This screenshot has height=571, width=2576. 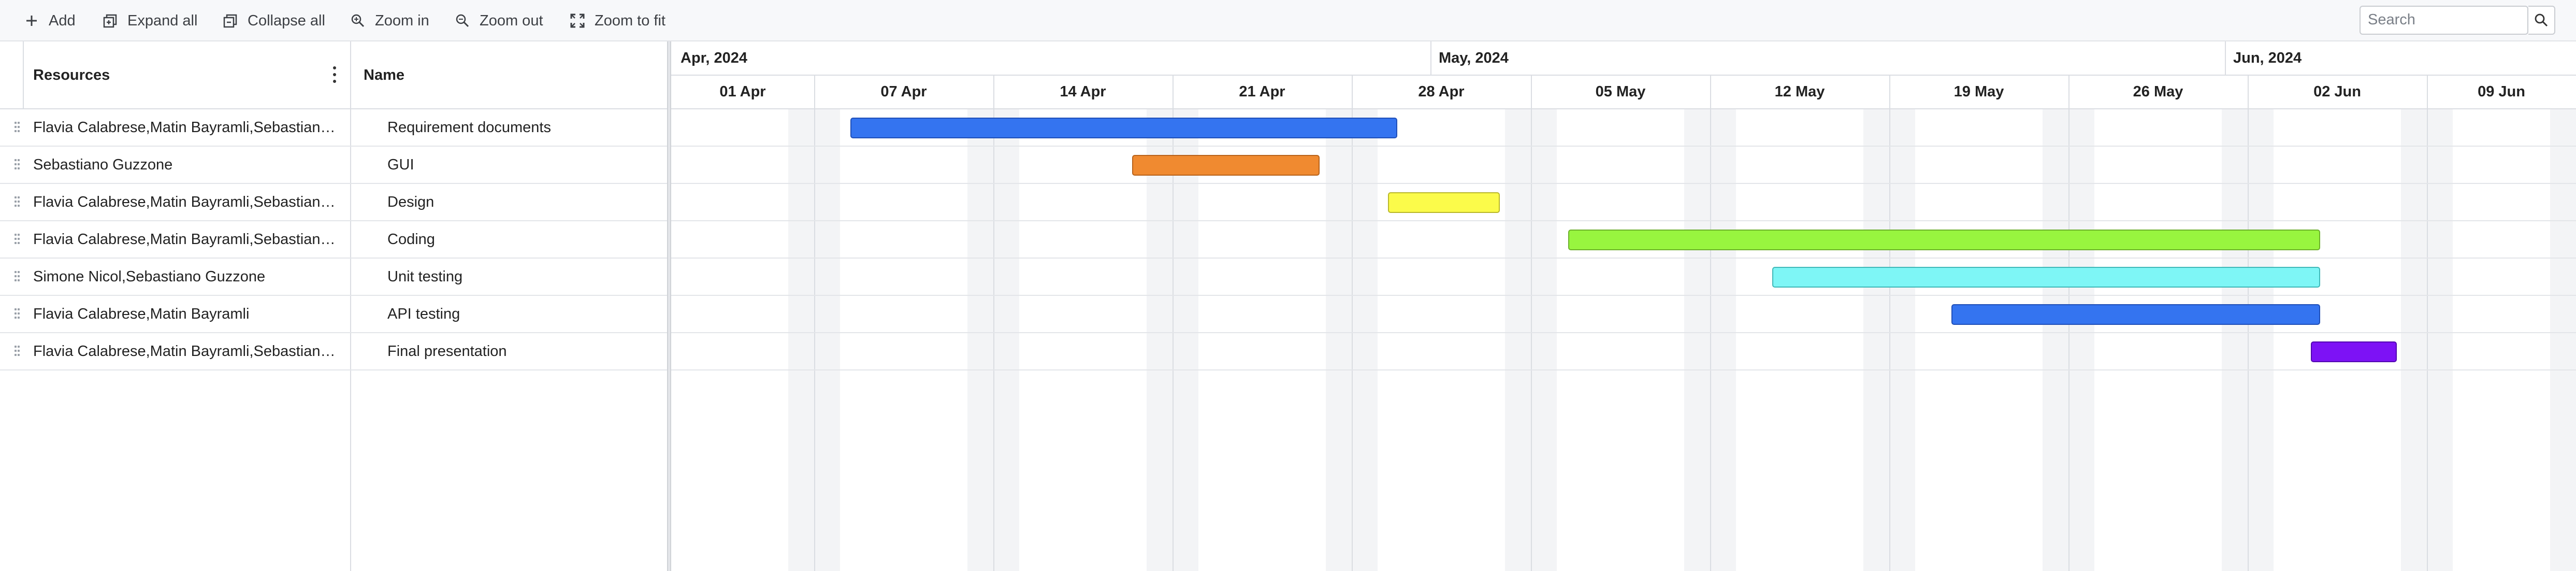 What do you see at coordinates (400, 165) in the screenshot?
I see `name-cell: GUI` at bounding box center [400, 165].